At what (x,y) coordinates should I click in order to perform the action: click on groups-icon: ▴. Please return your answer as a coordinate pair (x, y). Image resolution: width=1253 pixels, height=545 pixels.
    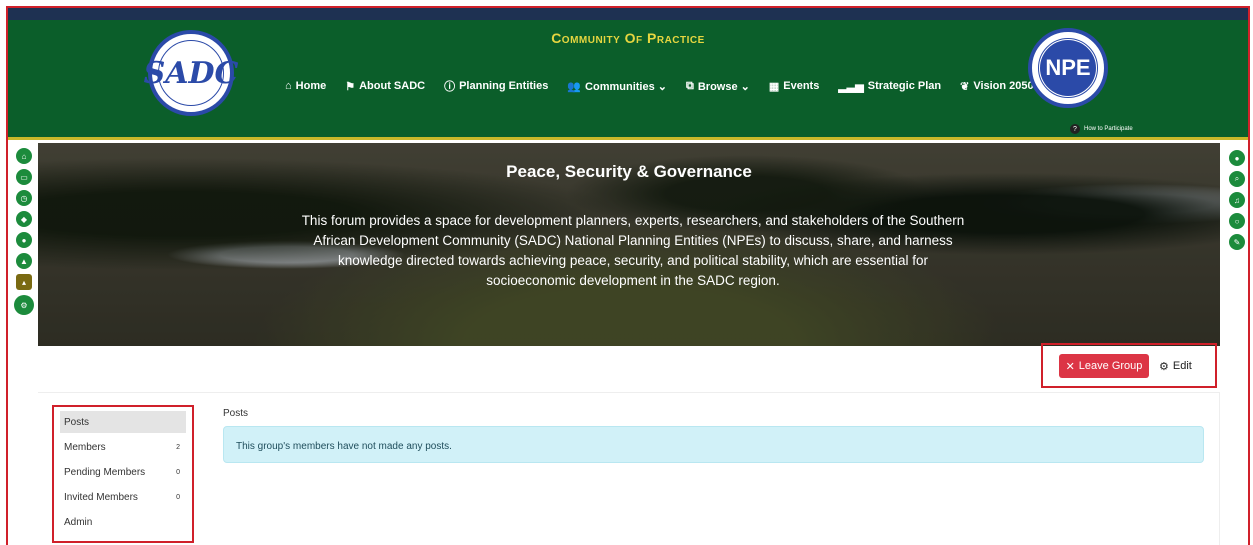
    Looking at the image, I should click on (24, 282).